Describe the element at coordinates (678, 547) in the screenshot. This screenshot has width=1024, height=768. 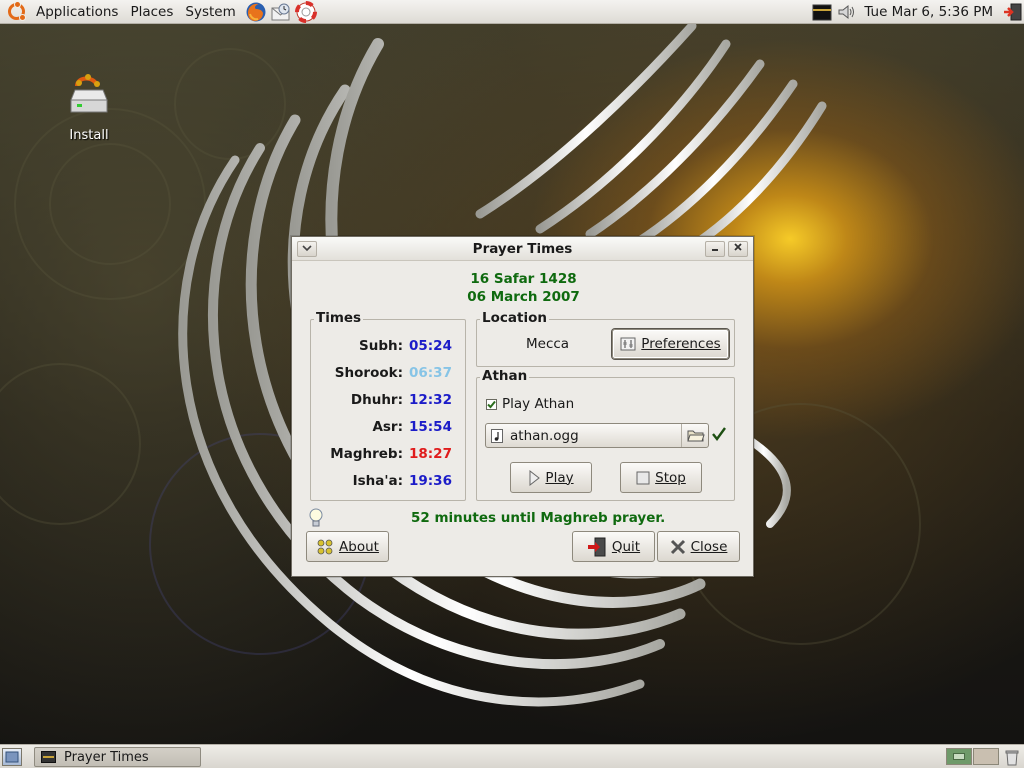
I see `close-x-icon` at that location.